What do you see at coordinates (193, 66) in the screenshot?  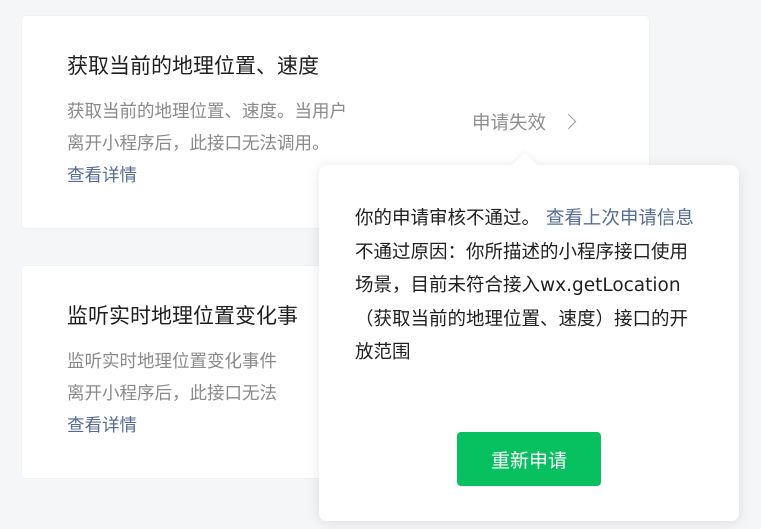 I see `card-title: 获取当前的地理位置、速度` at bounding box center [193, 66].